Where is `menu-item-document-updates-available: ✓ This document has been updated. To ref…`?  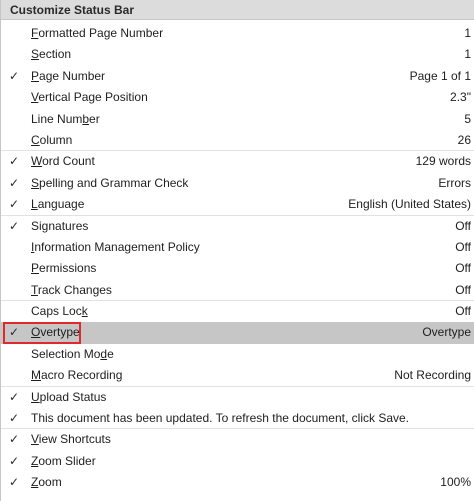 menu-item-document-updates-available: ✓ This document has been updated. To ref… is located at coordinates (237, 419).